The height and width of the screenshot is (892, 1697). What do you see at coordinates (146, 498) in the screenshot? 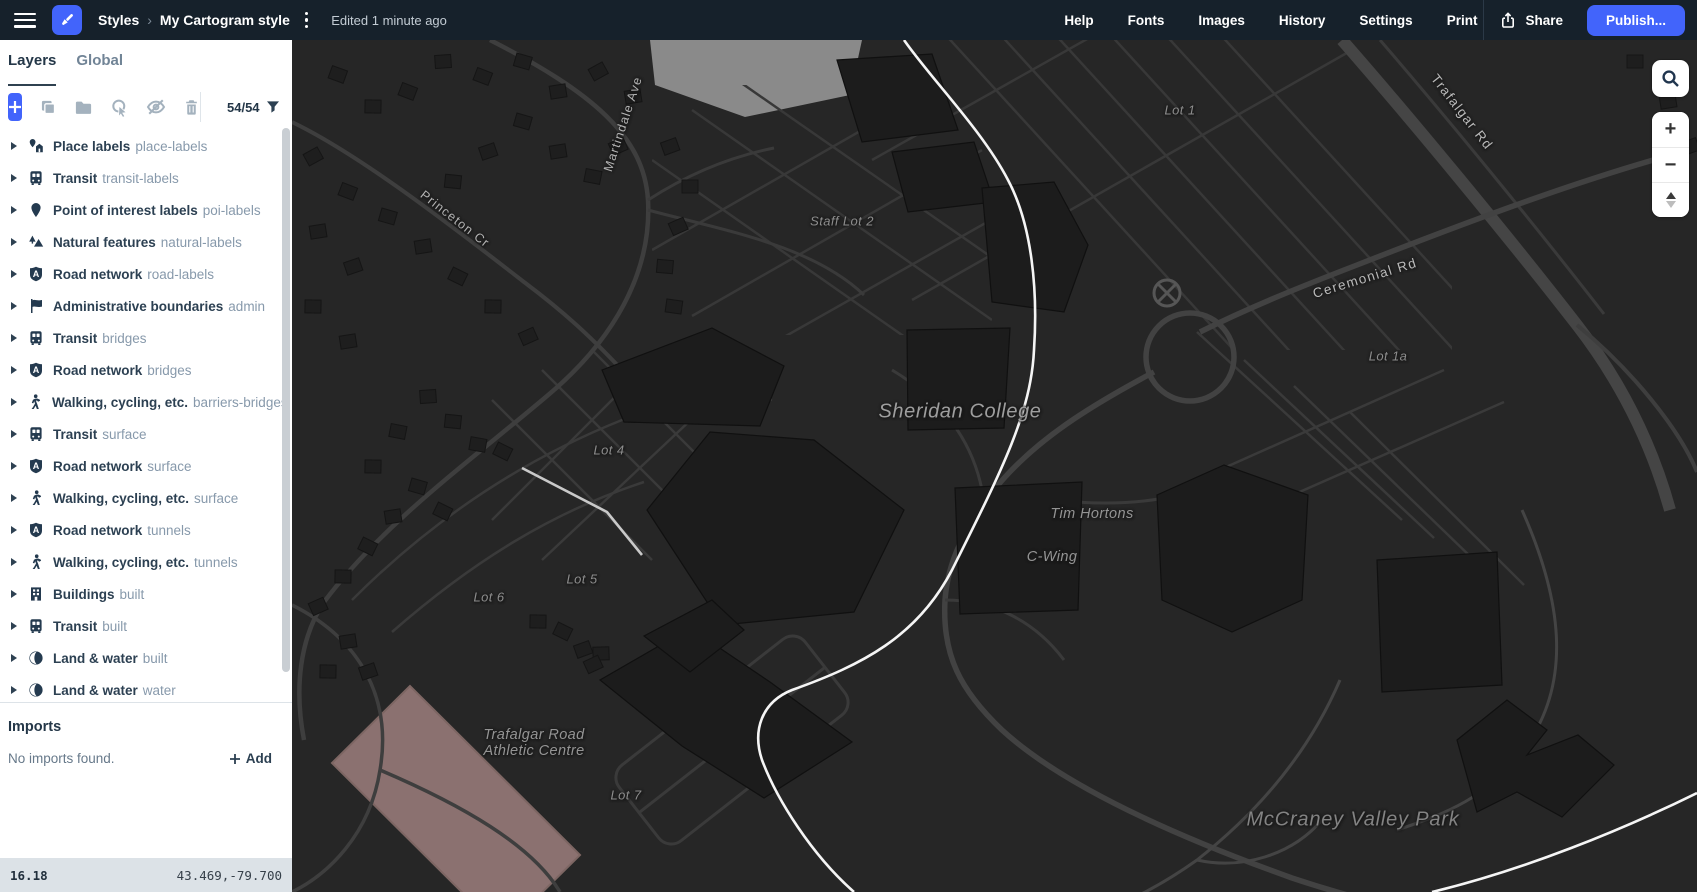
I see `layer-row: Walking, cycling, etc. surface` at bounding box center [146, 498].